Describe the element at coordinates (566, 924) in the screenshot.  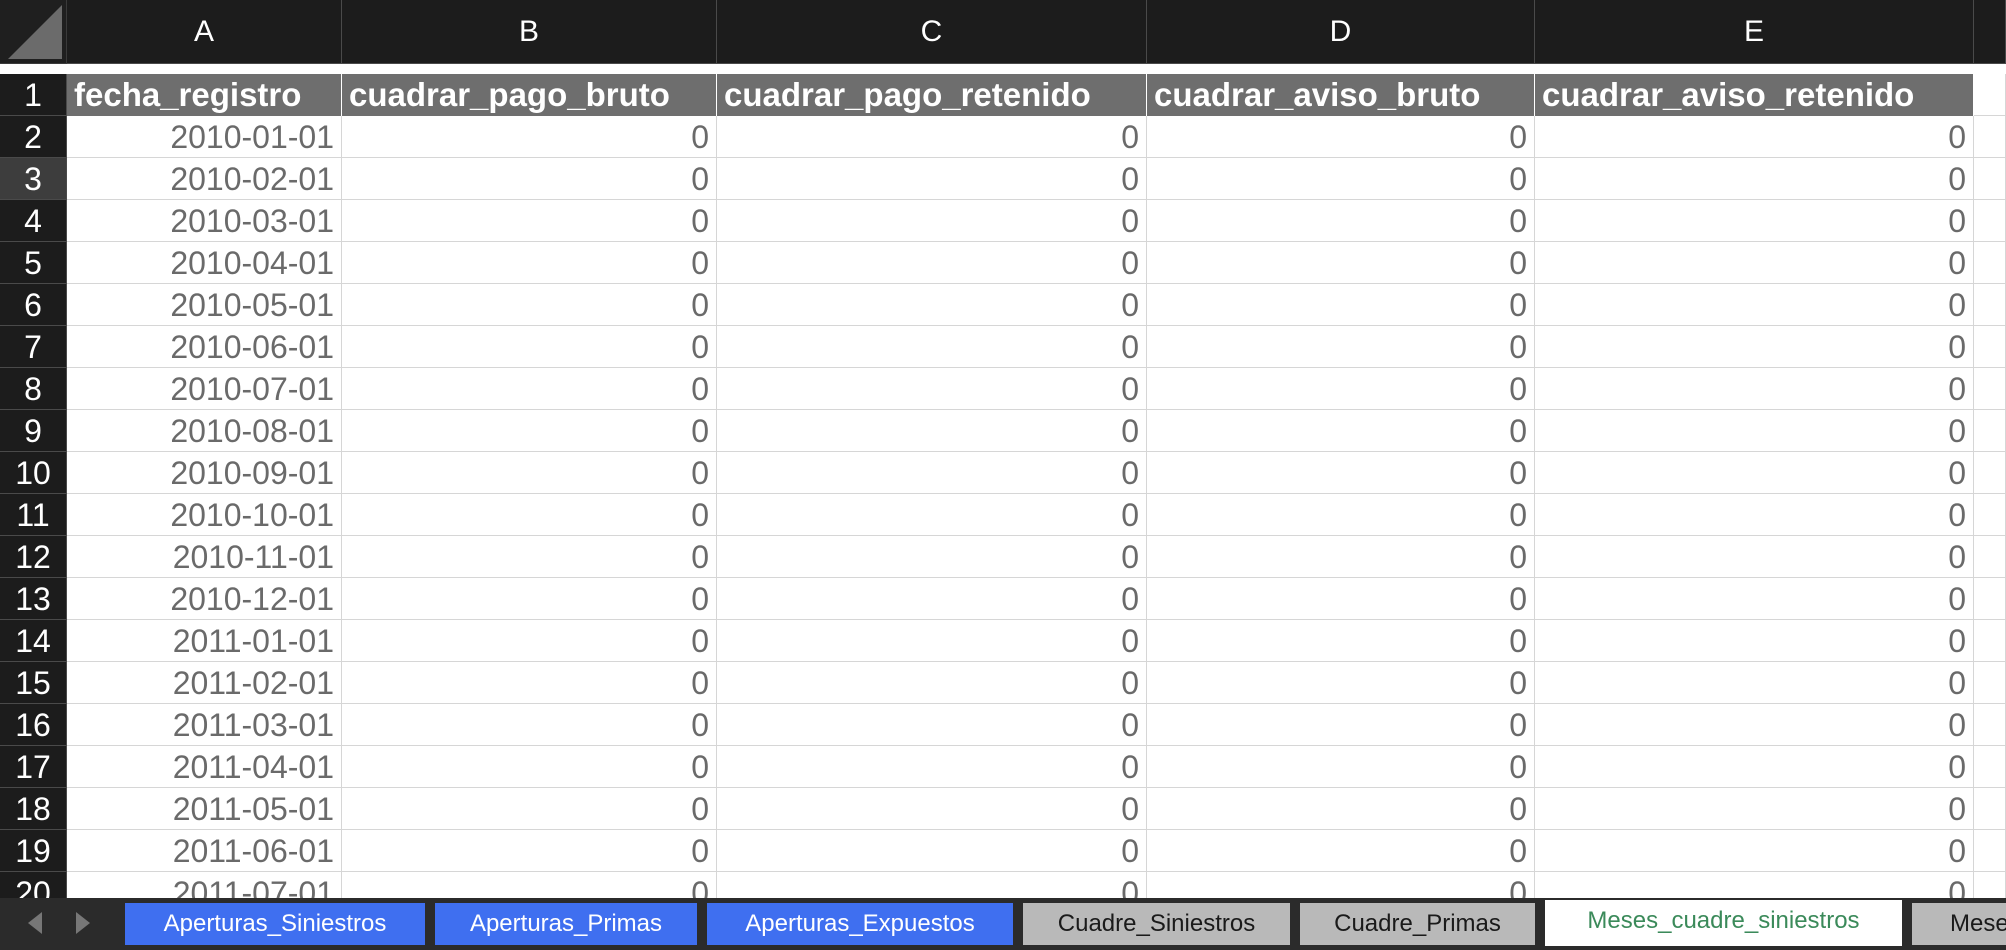
I see `sheet-tab-aperturas-primas: Aperturas_Primas` at that location.